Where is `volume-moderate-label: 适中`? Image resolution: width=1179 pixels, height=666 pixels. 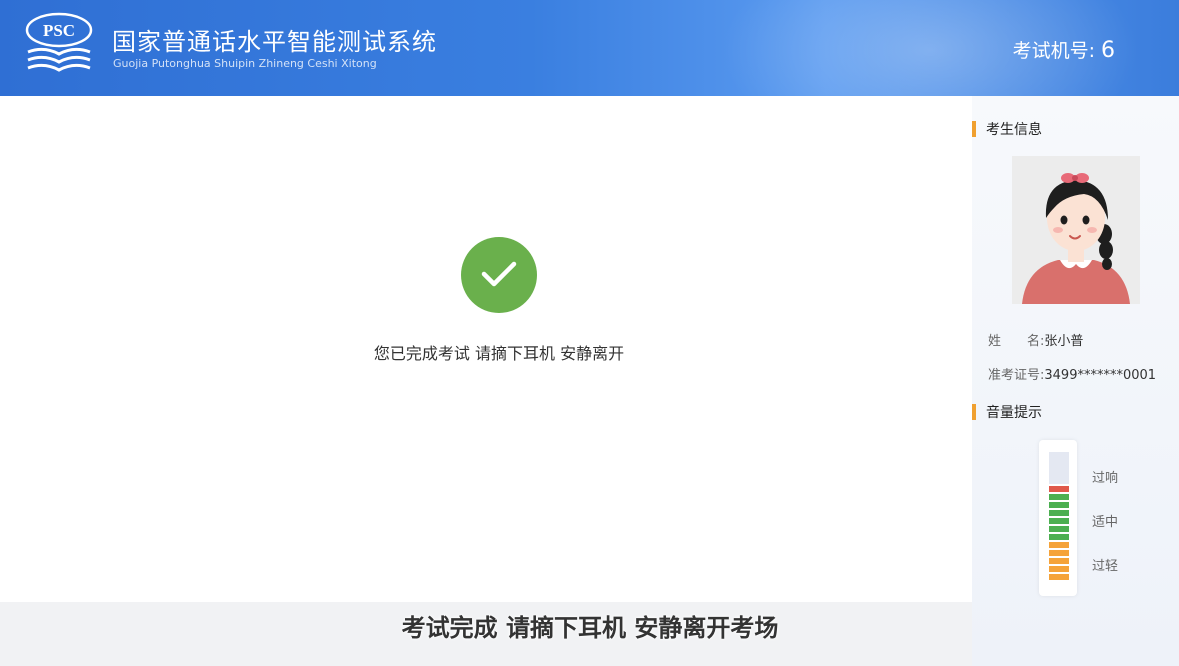 volume-moderate-label: 适中 is located at coordinates (1105, 522).